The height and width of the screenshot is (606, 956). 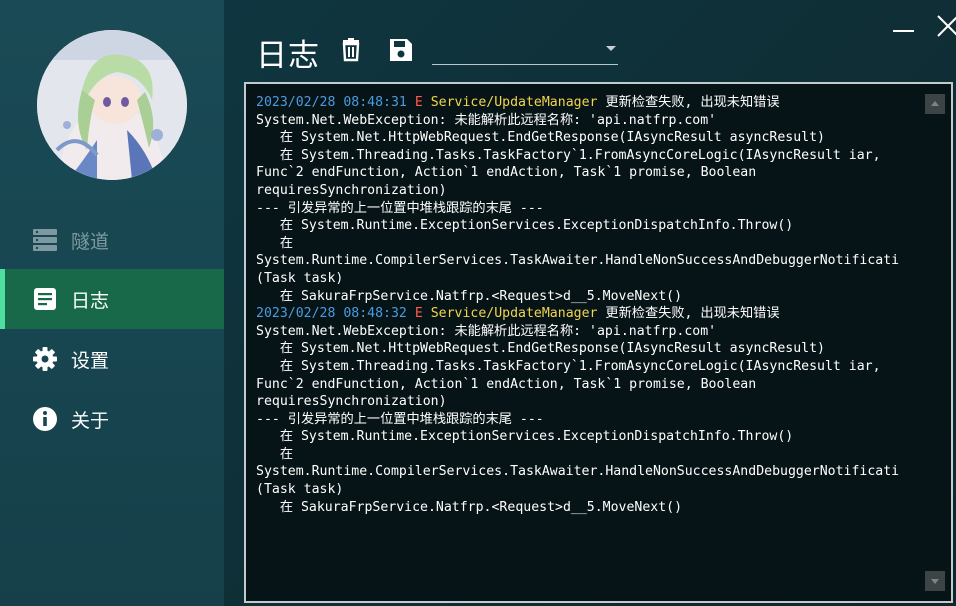 I want to click on save-icon, so click(x=401, y=50).